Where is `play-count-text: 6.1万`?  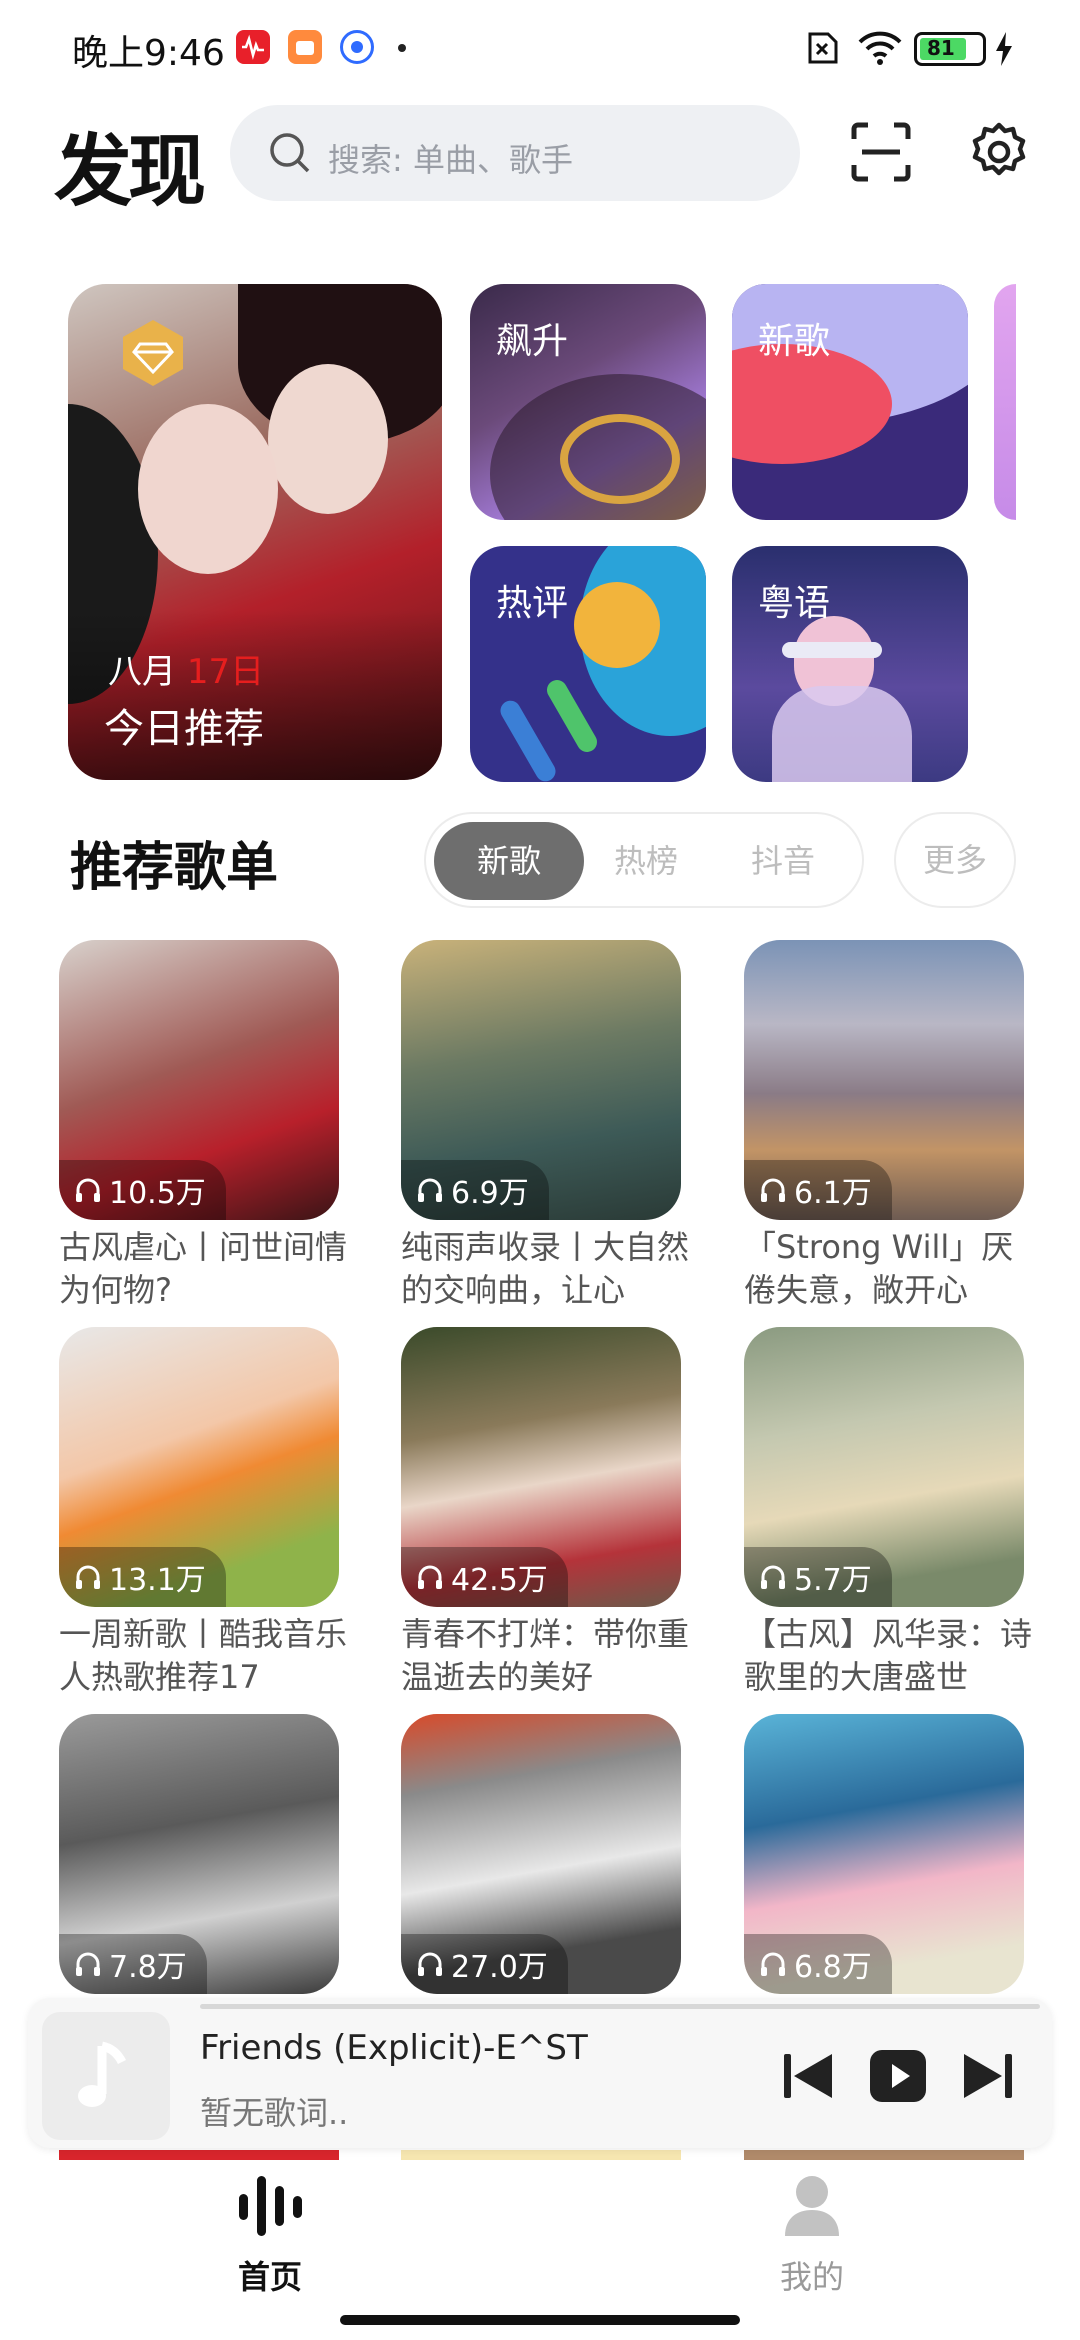
play-count-text: 6.1万 is located at coordinates (833, 1193).